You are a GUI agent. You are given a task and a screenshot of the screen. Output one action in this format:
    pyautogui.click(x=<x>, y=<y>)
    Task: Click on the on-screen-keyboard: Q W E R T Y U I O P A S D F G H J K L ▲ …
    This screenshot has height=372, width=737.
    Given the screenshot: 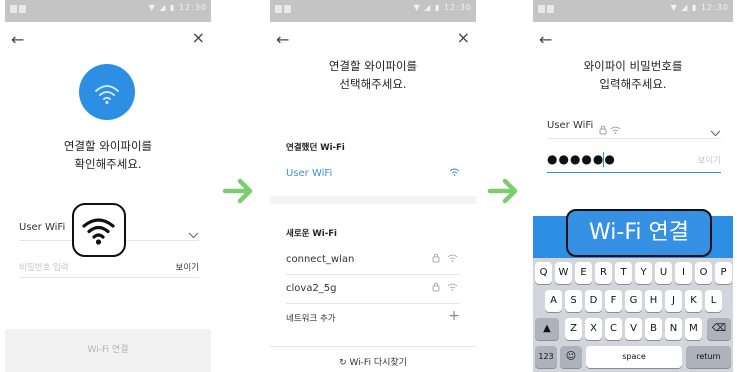 What is the action you would take?
    pyautogui.click(x=633, y=315)
    